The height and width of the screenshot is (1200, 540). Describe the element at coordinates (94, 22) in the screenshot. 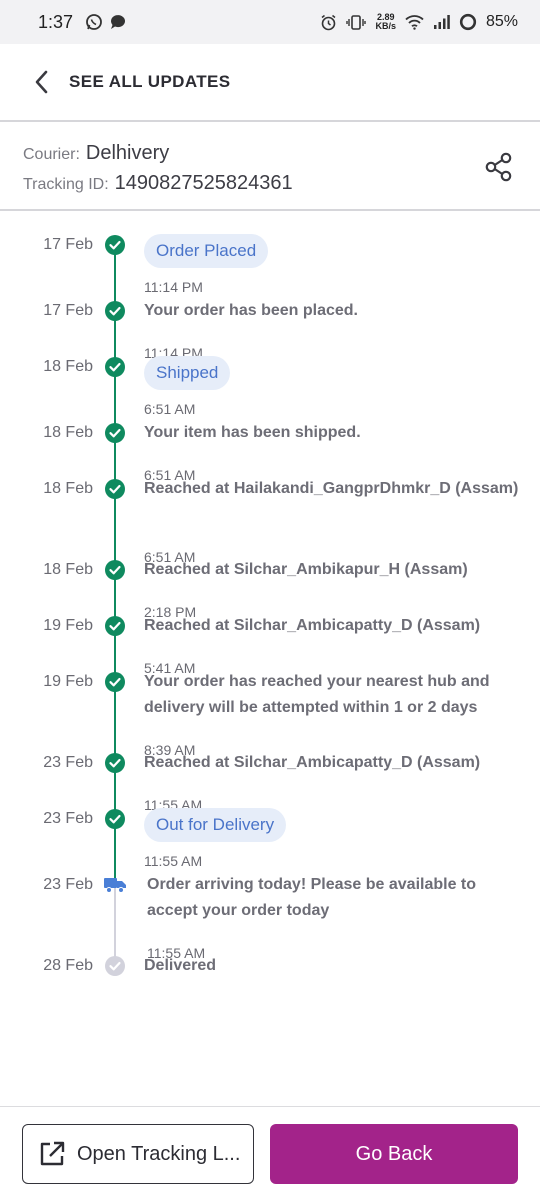

I see `whatsapp-icon` at that location.